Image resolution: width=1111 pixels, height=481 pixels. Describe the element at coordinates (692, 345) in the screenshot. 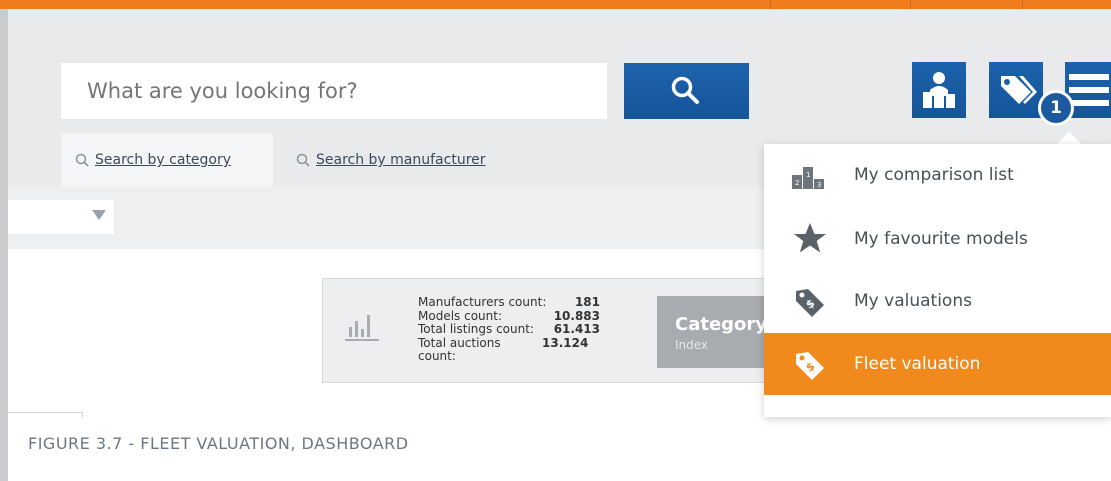

I see `category-subtitle: Index` at that location.